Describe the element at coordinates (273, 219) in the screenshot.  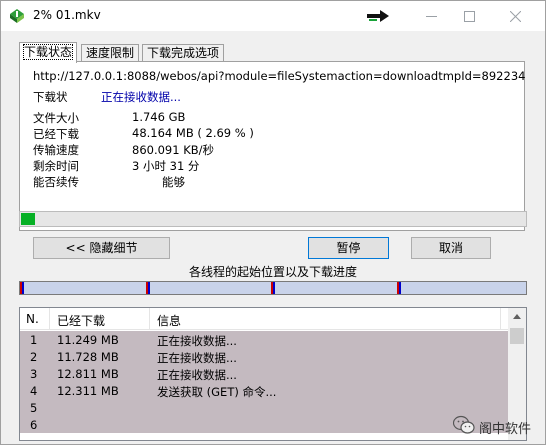
I see `download-progress-bar` at that location.